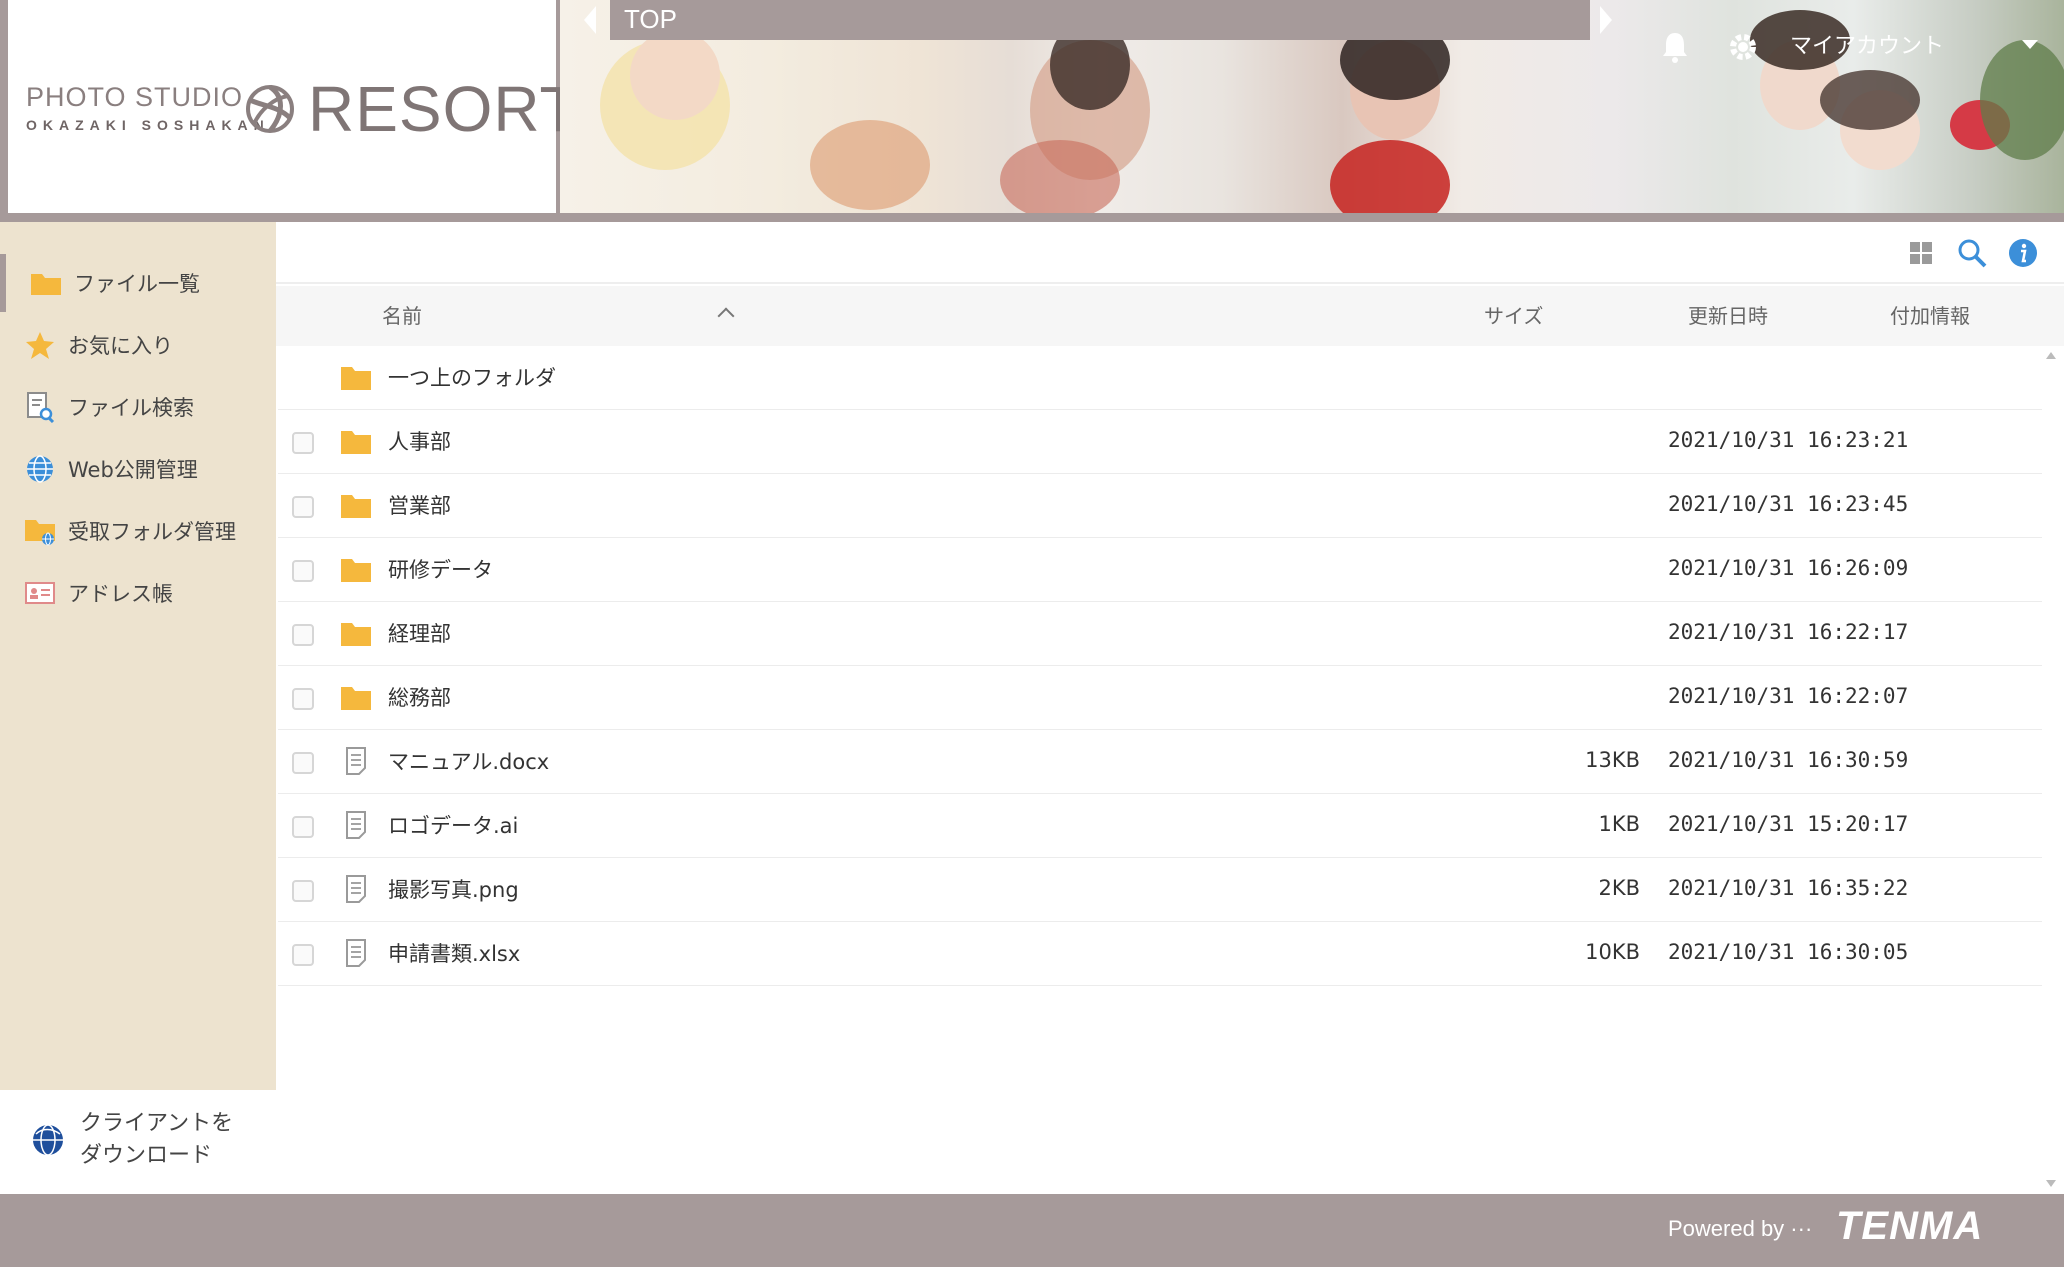  What do you see at coordinates (1160, 762) in the screenshot?
I see `table-row: マニュアル.docx 13KB 2021/10/31 16:30:59` at bounding box center [1160, 762].